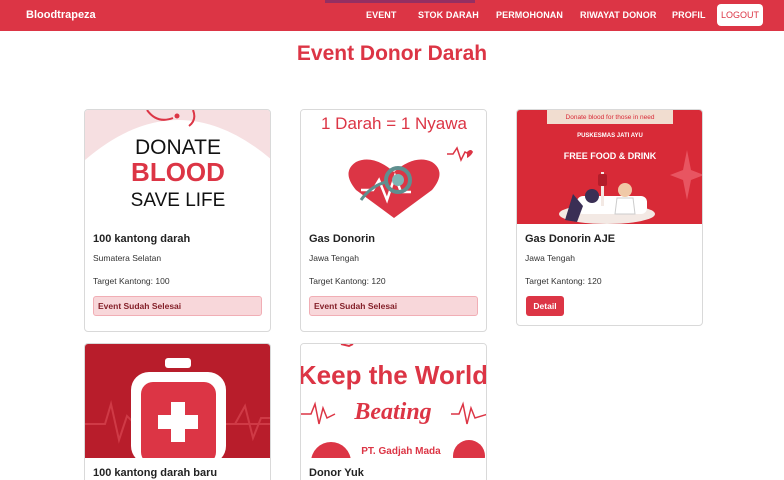  I want to click on image-text-donate: DONATE, so click(178, 147).